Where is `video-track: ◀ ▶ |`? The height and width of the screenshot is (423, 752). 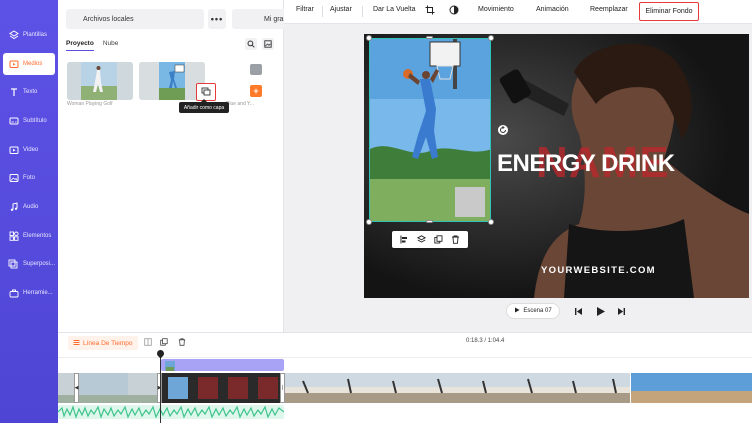
video-track: ◀ ▶ | is located at coordinates (405, 388).